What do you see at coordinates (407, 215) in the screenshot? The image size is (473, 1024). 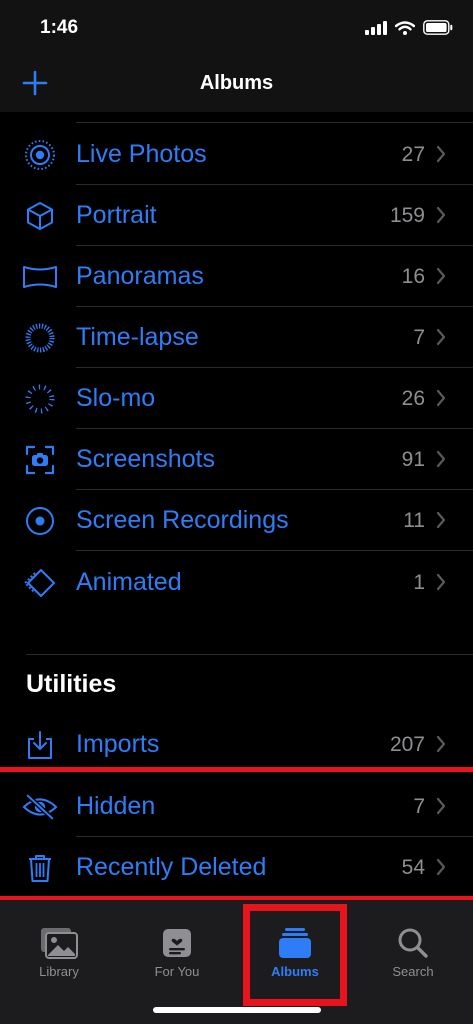 I see `album-count: 159` at bounding box center [407, 215].